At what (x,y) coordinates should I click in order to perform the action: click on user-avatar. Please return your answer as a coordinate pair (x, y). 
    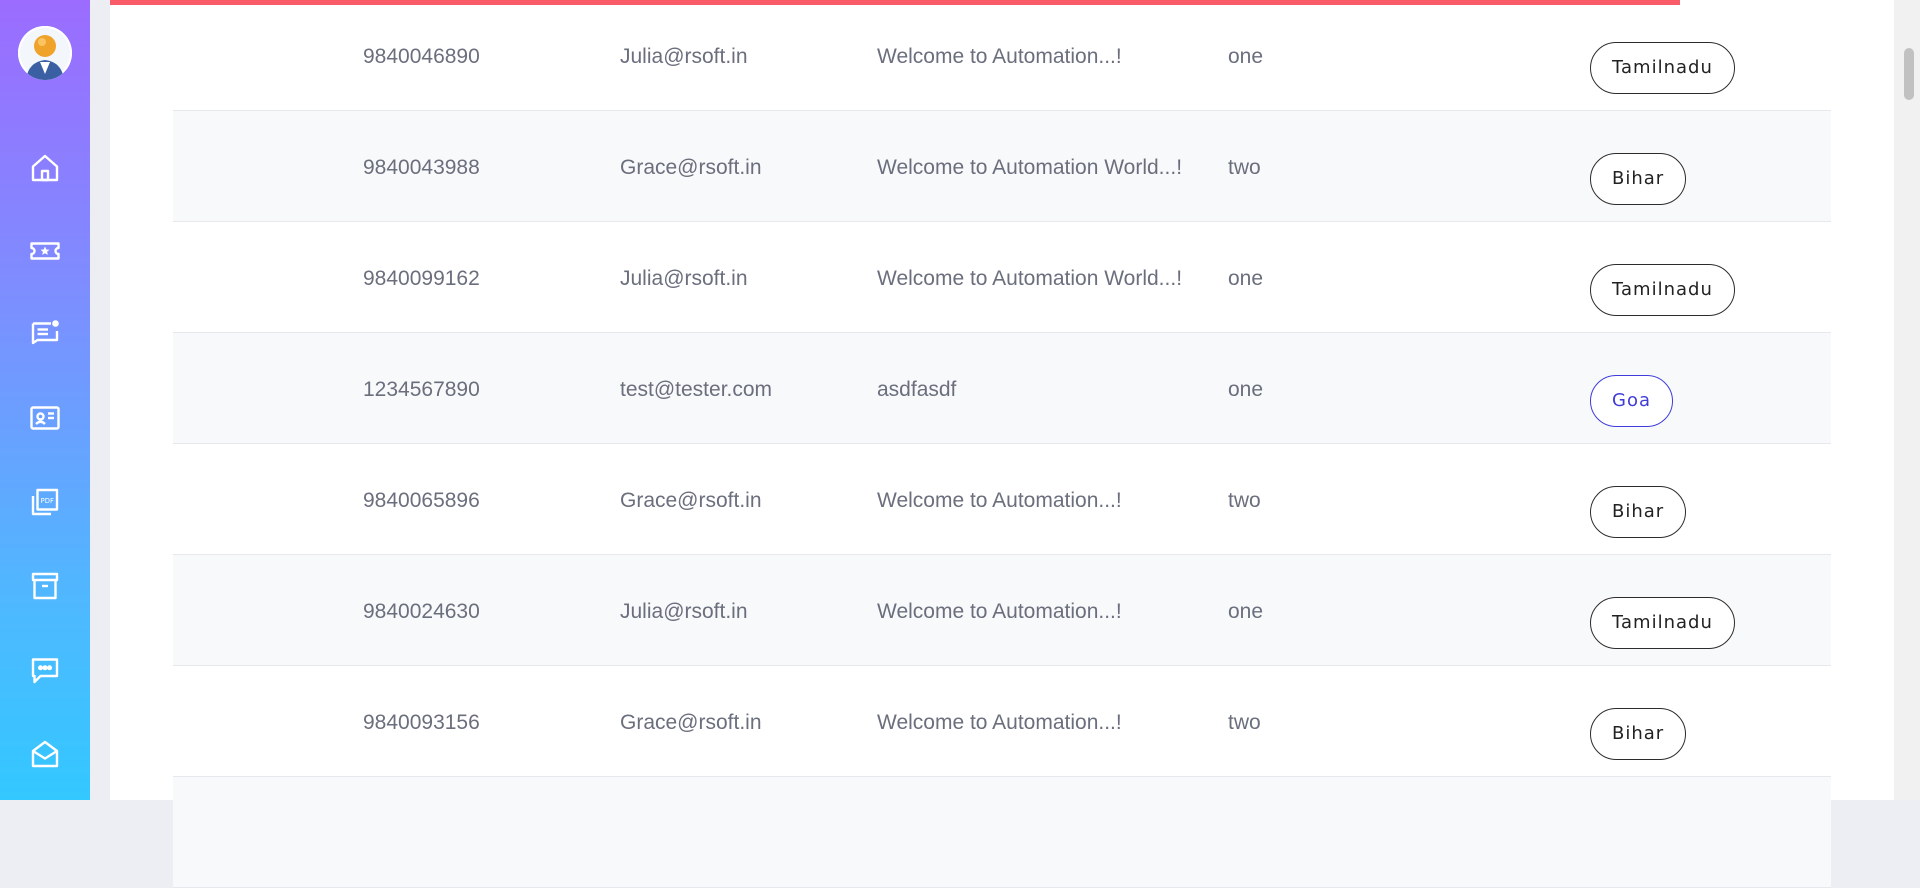
    Looking at the image, I should click on (45, 53).